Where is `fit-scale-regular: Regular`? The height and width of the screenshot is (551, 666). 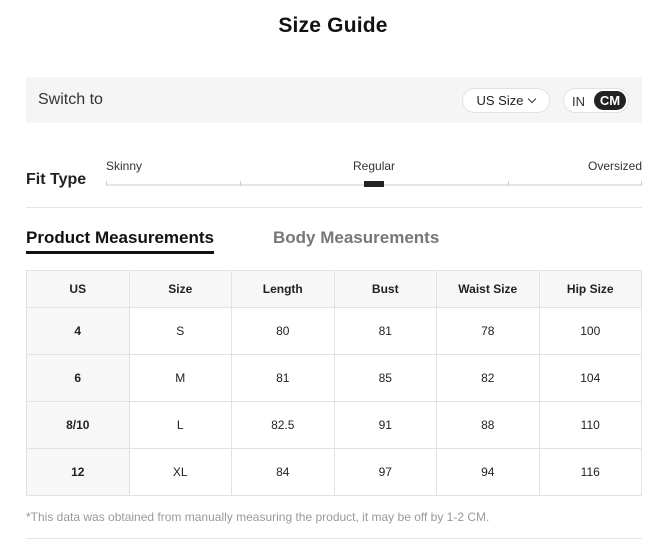 fit-scale-regular: Regular is located at coordinates (374, 166).